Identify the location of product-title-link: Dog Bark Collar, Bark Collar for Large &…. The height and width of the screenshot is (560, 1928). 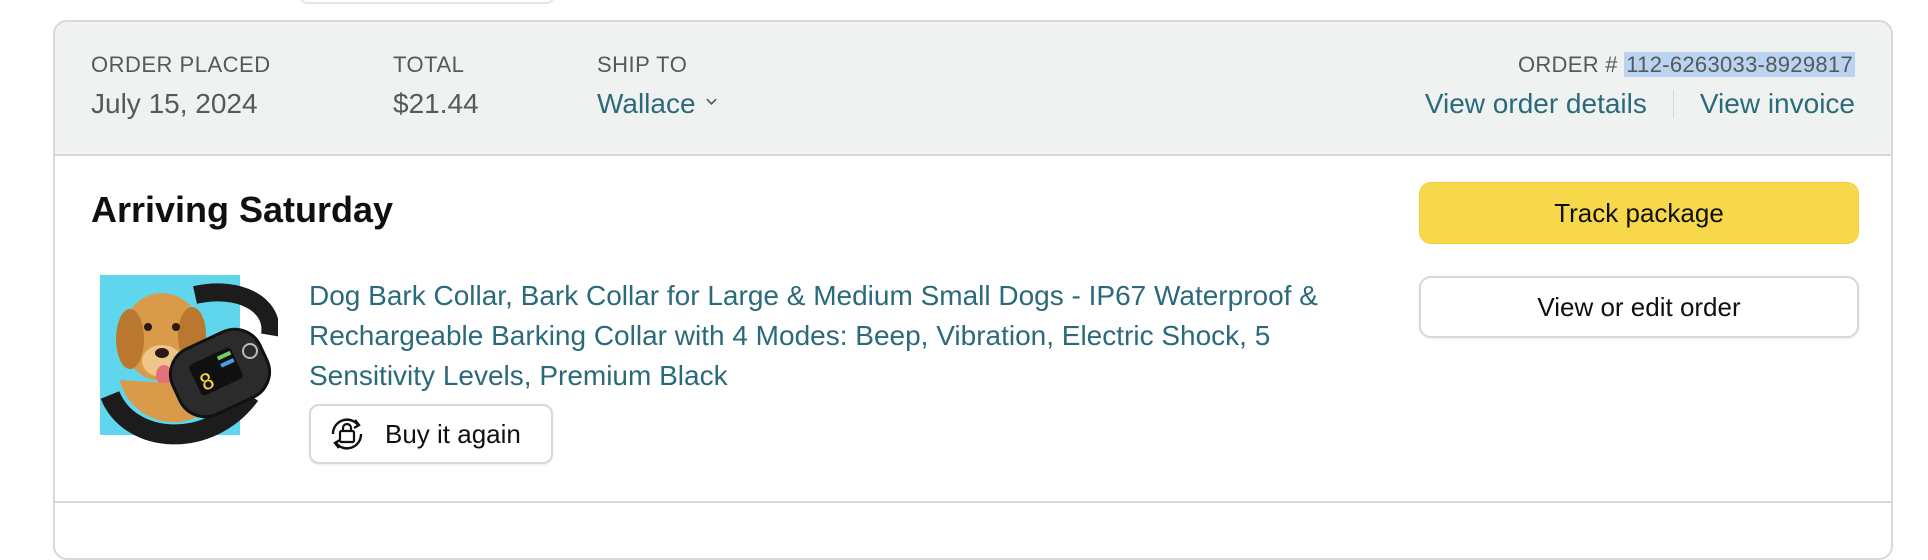
(839, 336).